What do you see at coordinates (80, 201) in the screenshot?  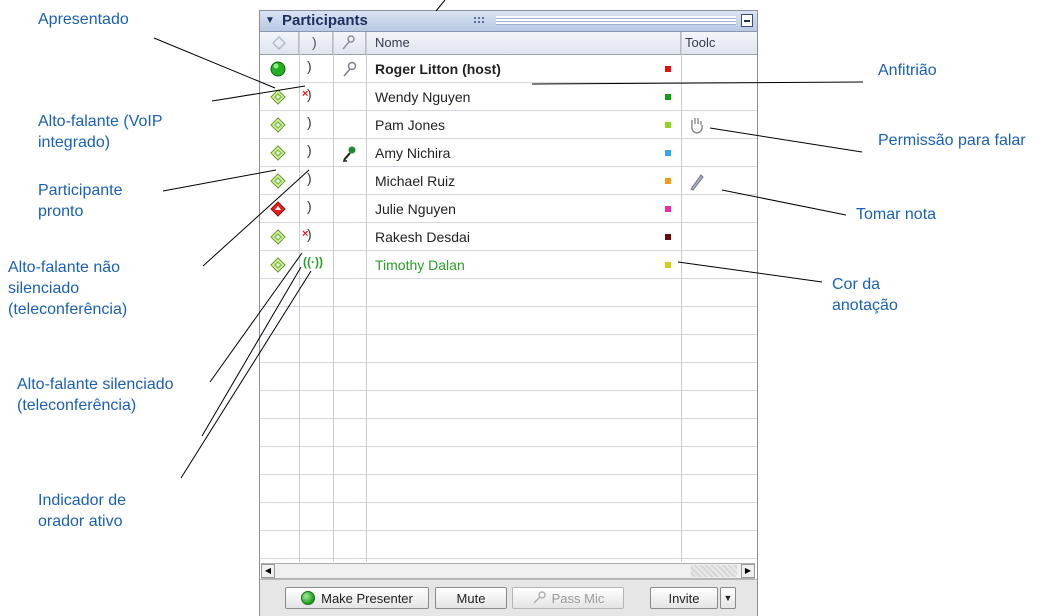 I see `callout-participant-ready: Participante pronto` at bounding box center [80, 201].